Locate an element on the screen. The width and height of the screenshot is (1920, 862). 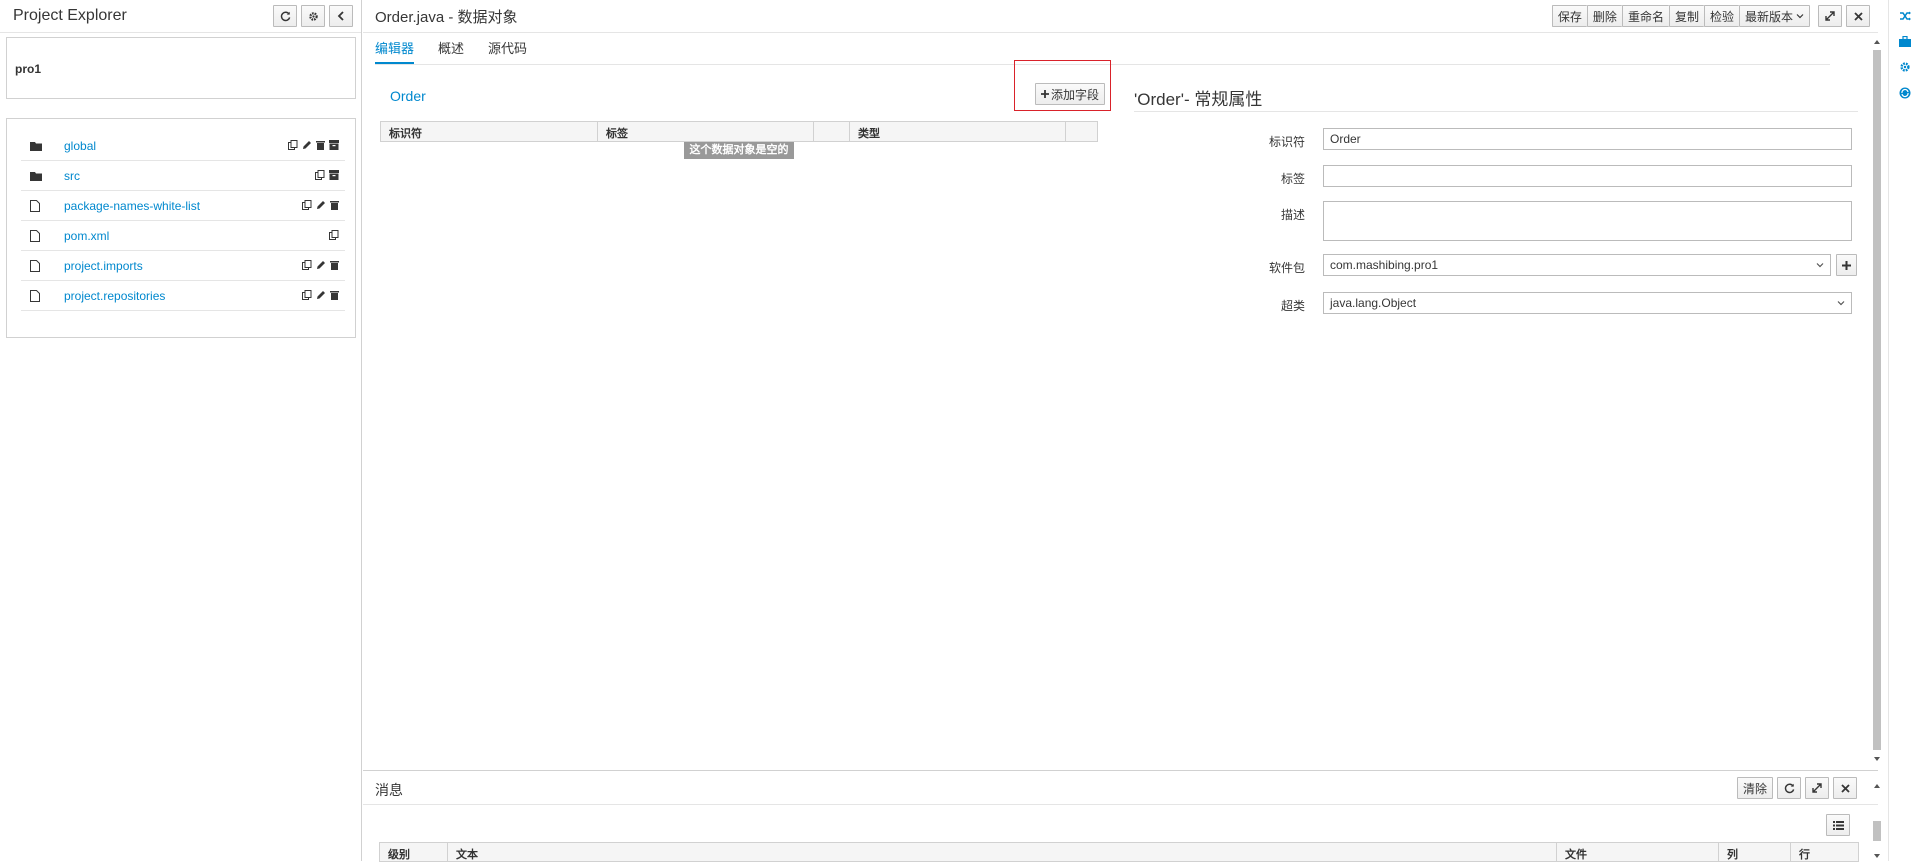
editor-scrollbar is located at coordinates (1877, 401).